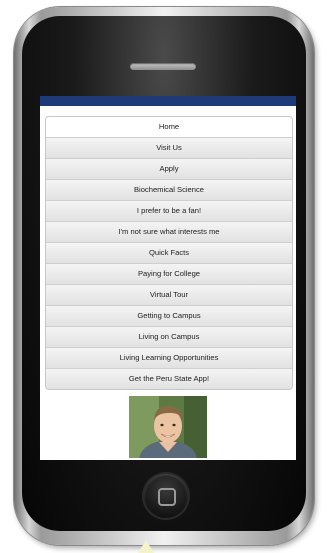  Describe the element at coordinates (169, 378) in the screenshot. I see `menu-item-get-app: Get the Peru State App!` at that location.